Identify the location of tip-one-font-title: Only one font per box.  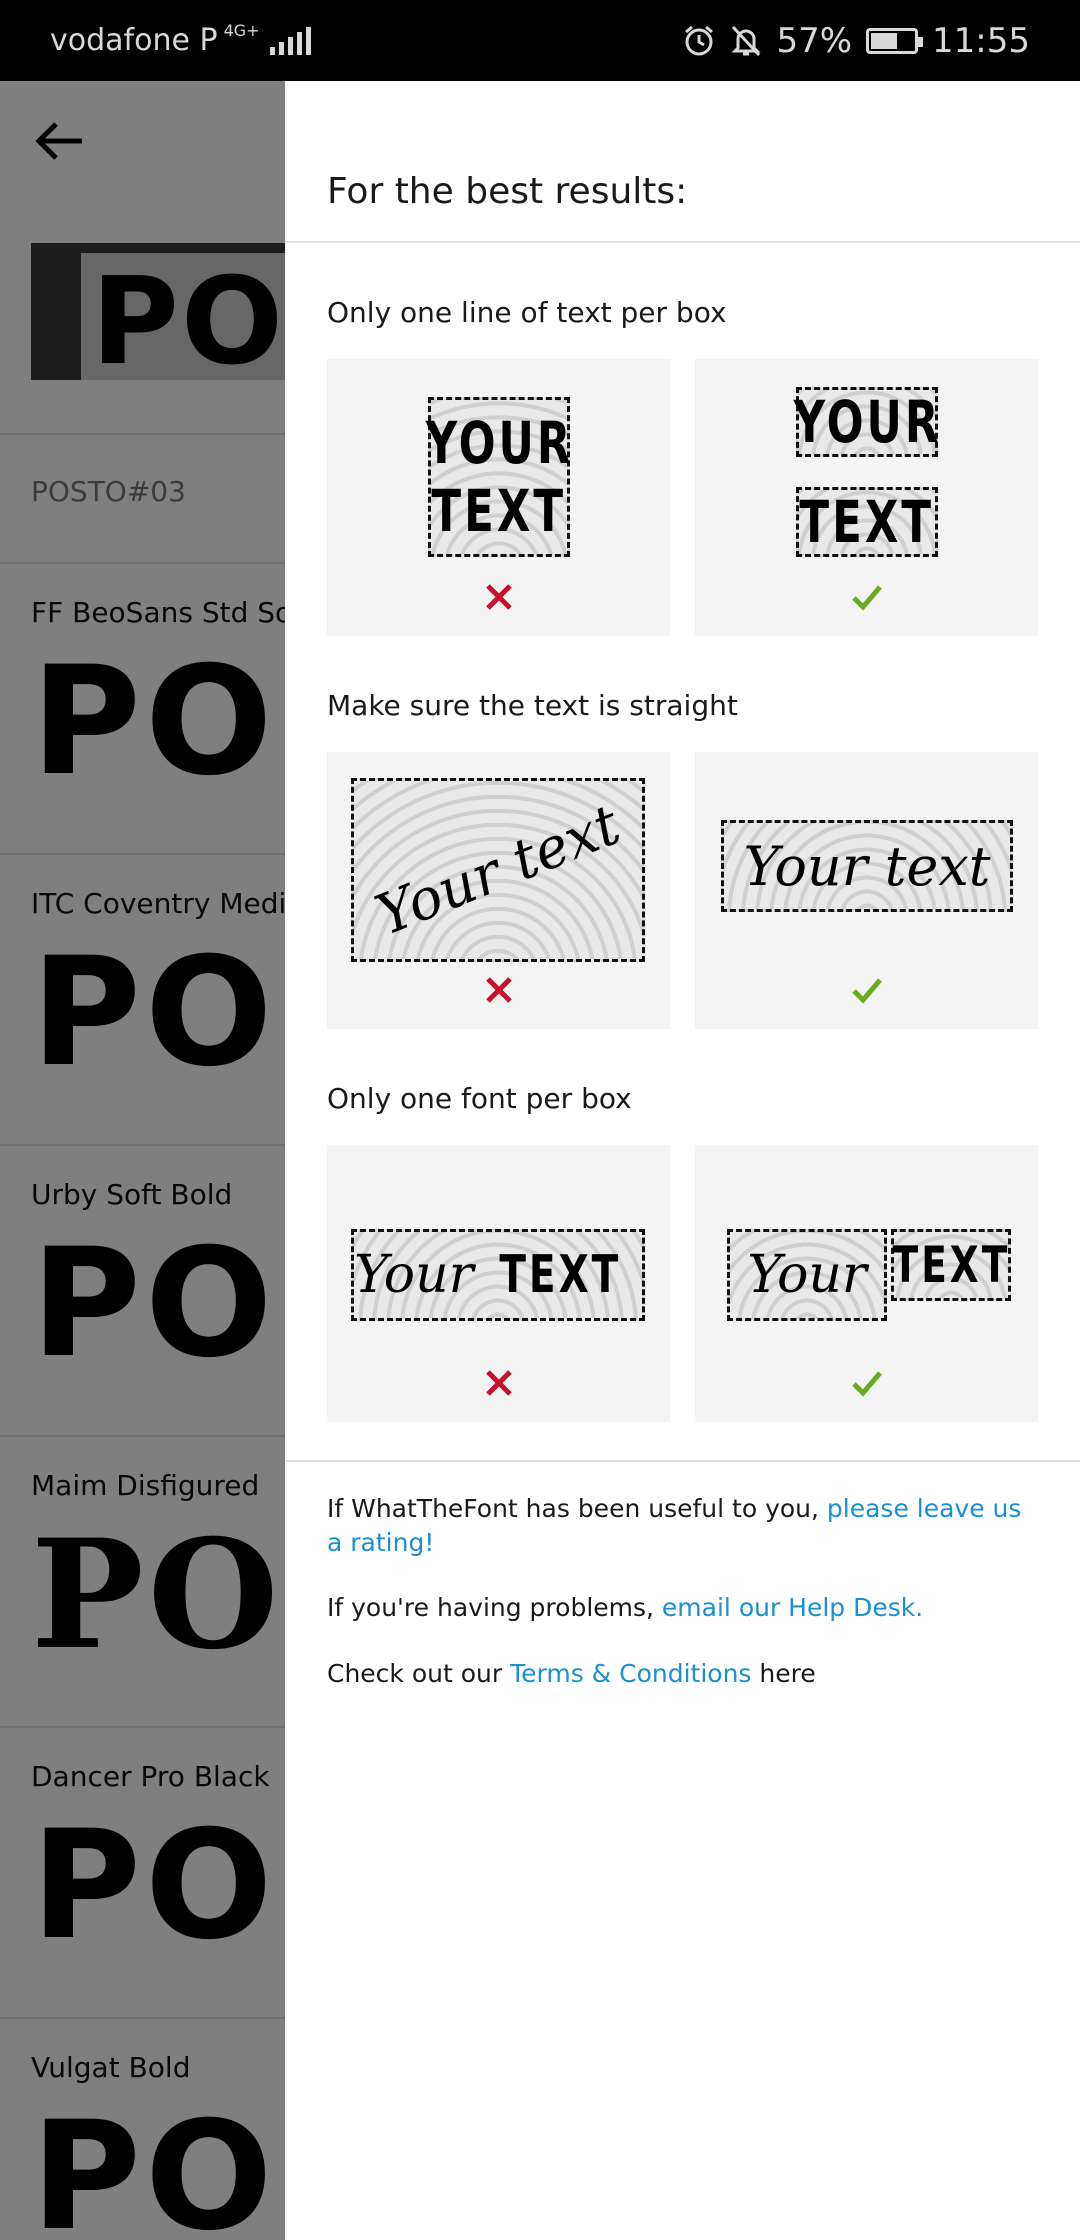
(479, 1098).